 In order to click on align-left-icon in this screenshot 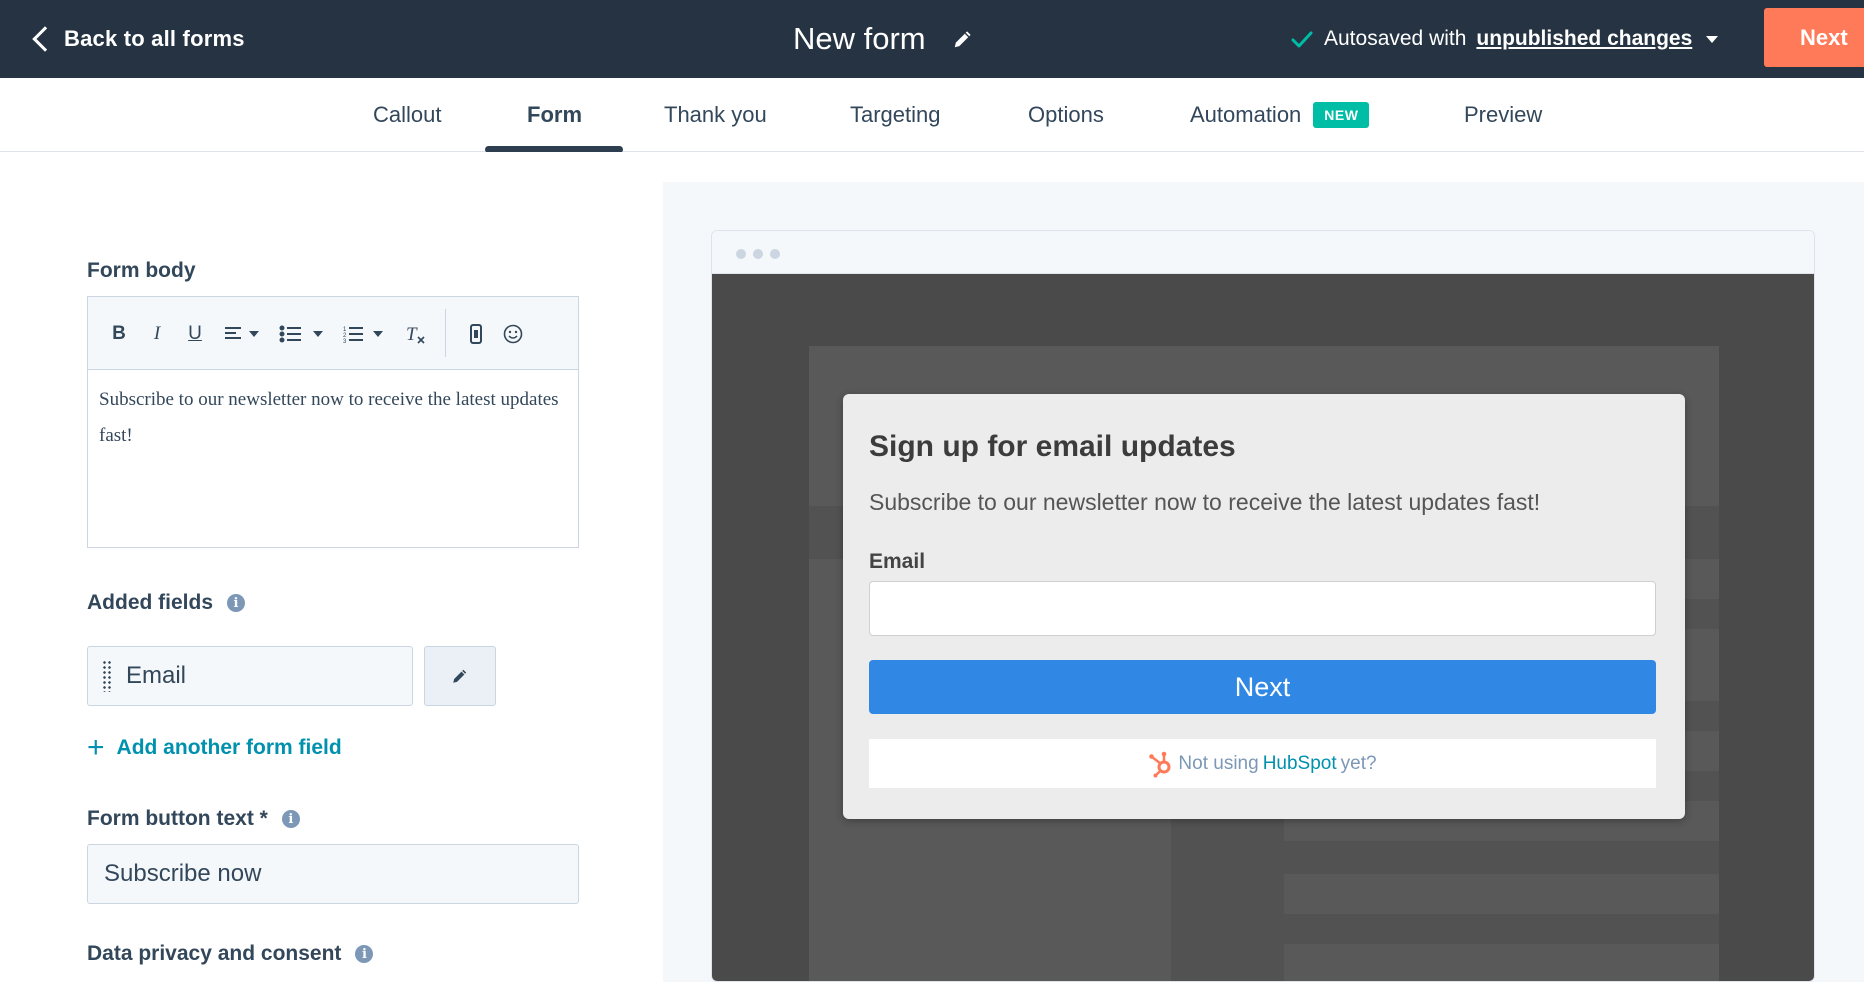, I will do `click(242, 334)`.